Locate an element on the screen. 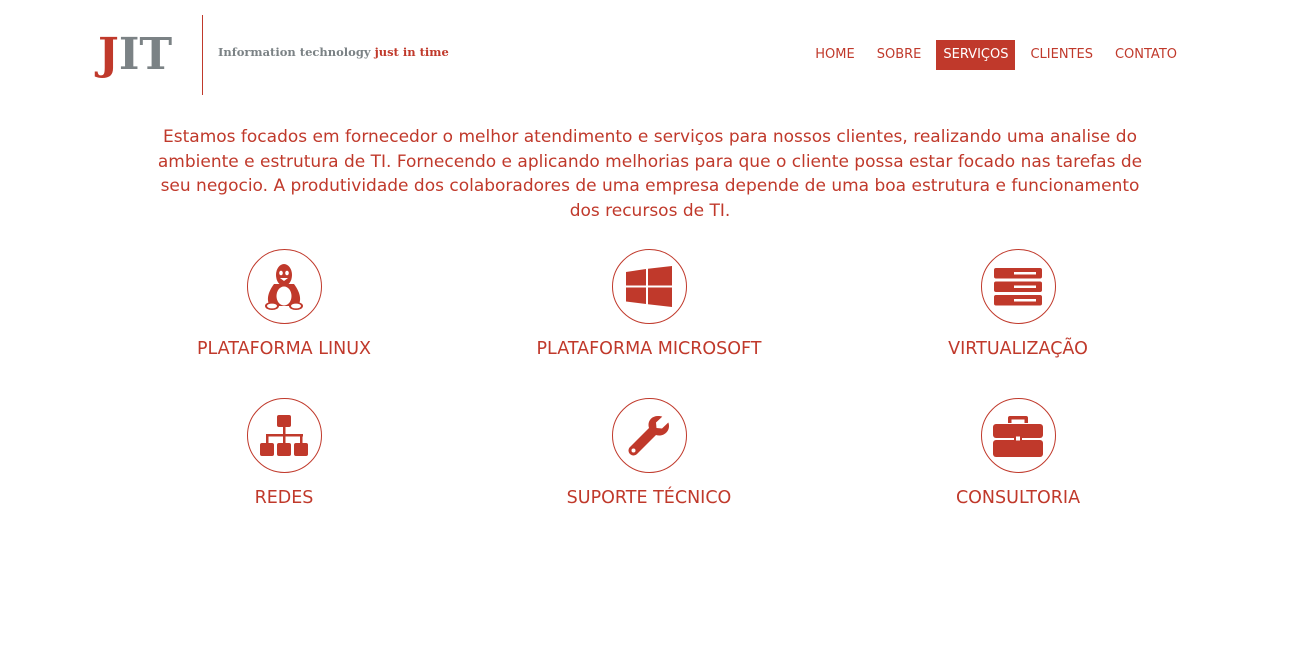 The width and height of the screenshot is (1300, 670). tagline: Information technology just in time is located at coordinates (333, 52).